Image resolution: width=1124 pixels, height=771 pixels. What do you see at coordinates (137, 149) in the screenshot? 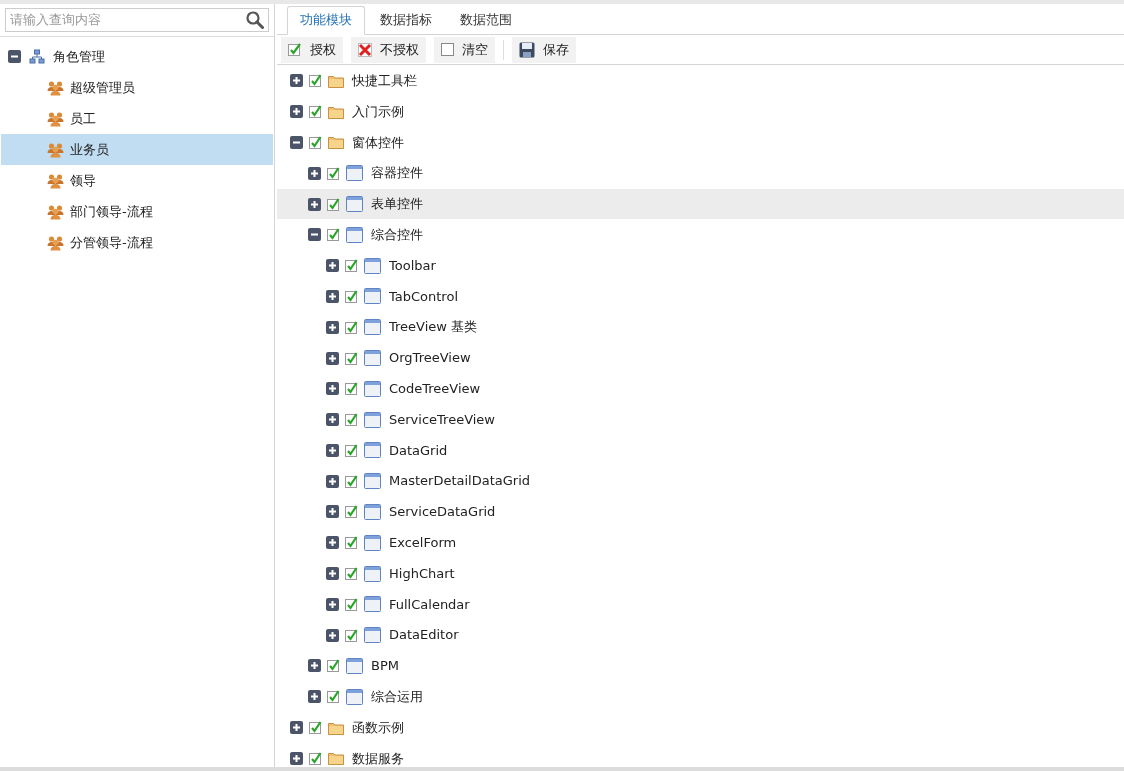
I see `role-item: 业务员` at bounding box center [137, 149].